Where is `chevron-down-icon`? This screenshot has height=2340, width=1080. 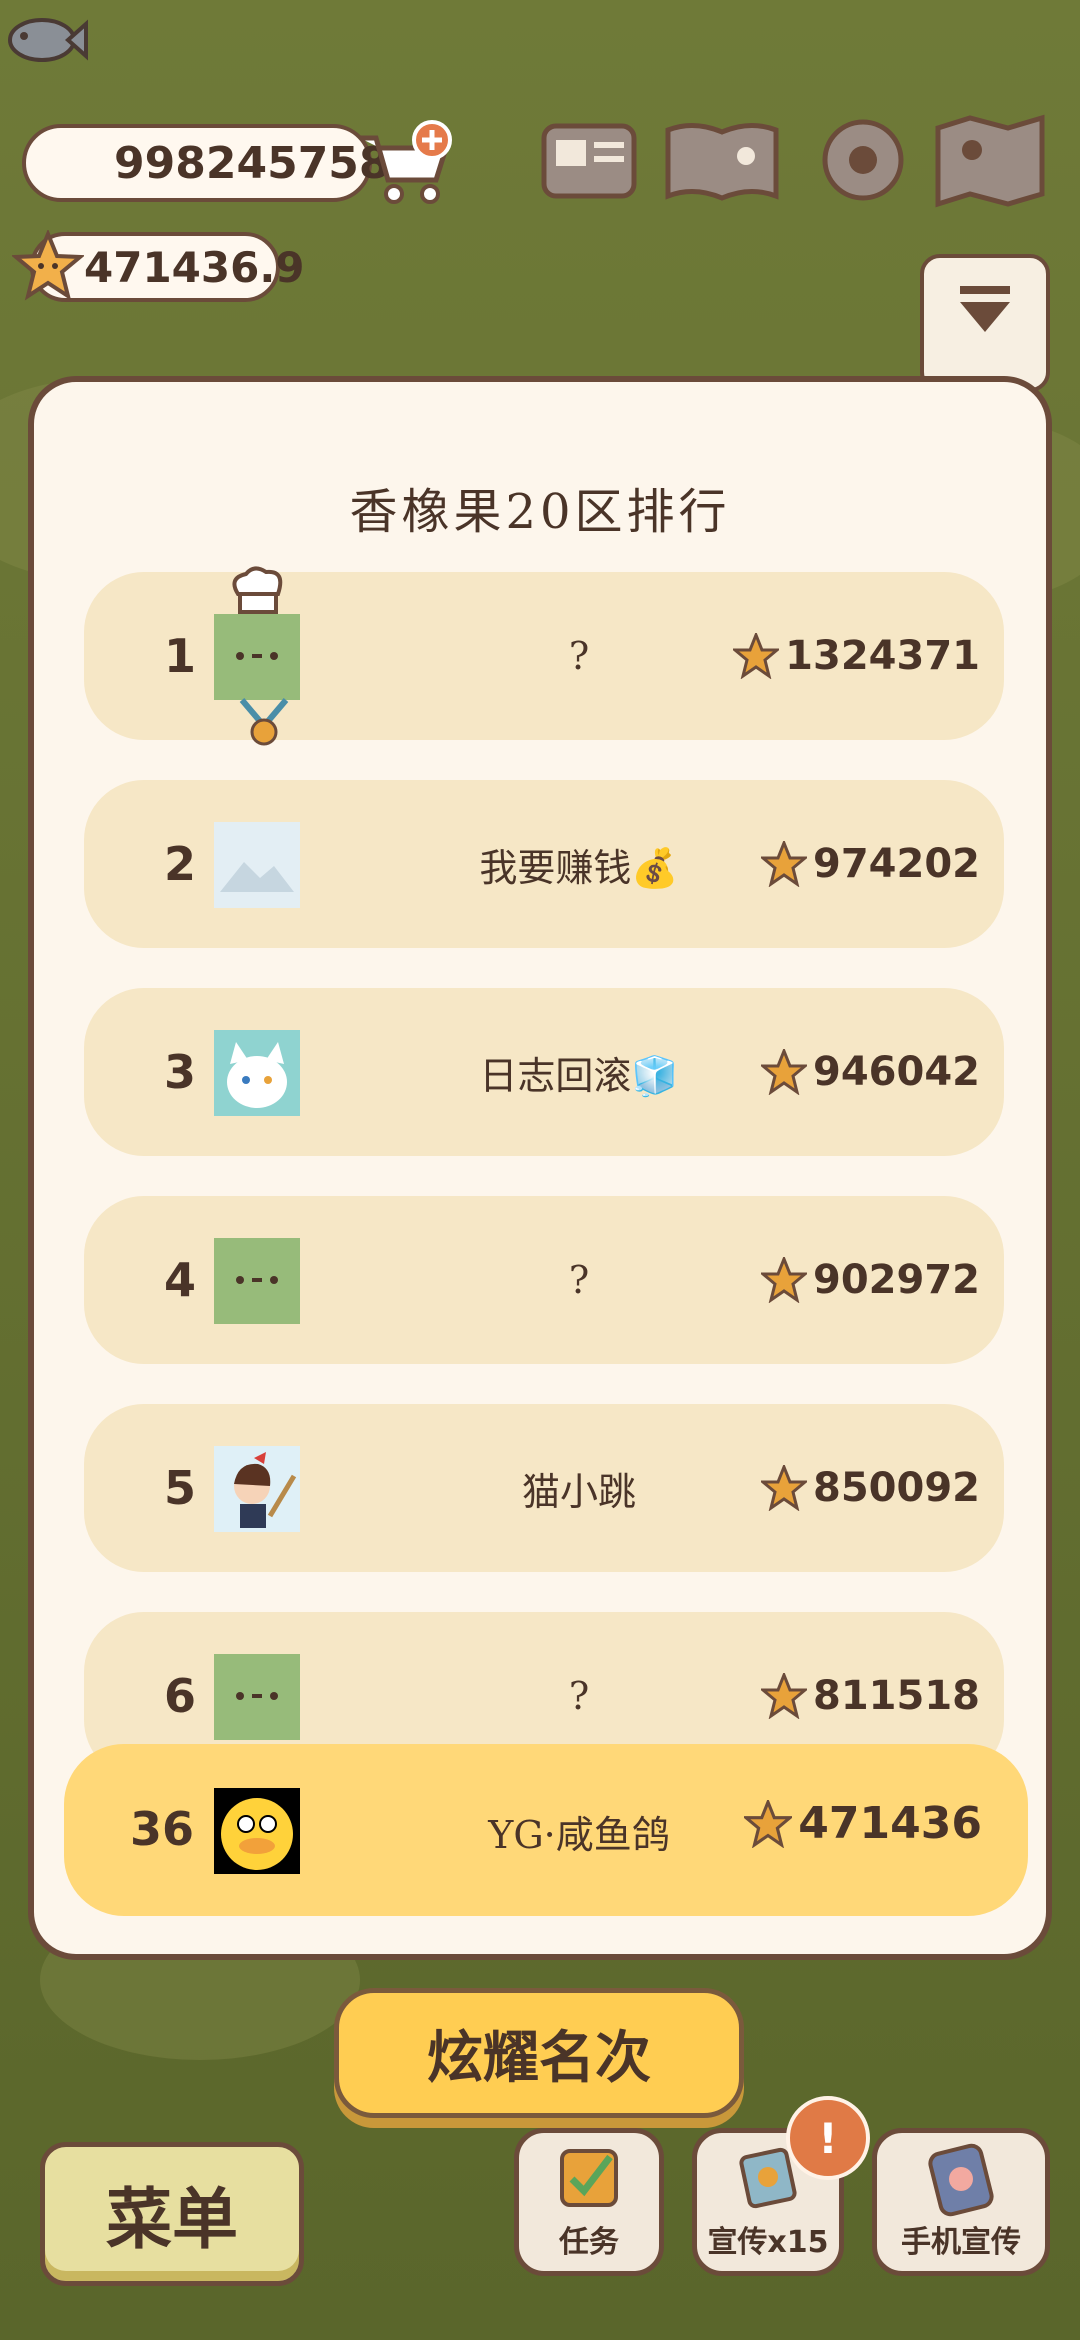
chevron-down-icon is located at coordinates (985, 309).